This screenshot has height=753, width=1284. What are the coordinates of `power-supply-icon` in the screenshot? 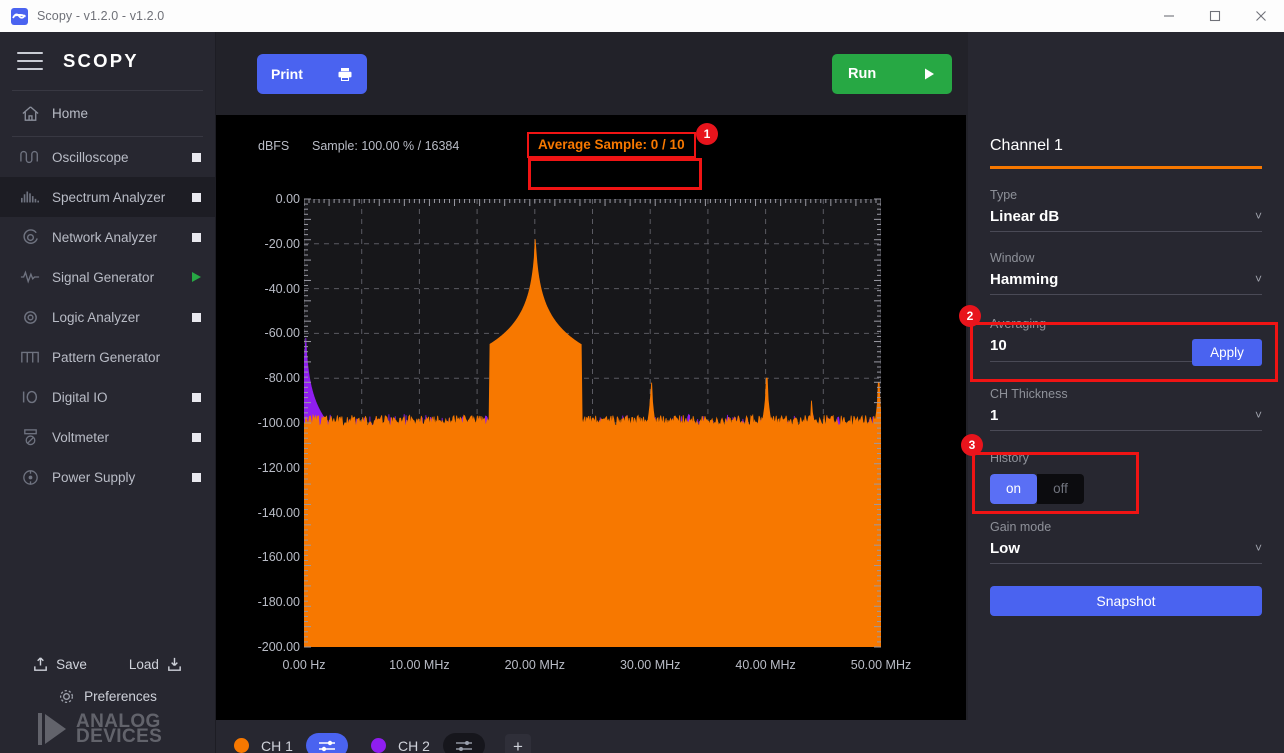 It's located at (30, 477).